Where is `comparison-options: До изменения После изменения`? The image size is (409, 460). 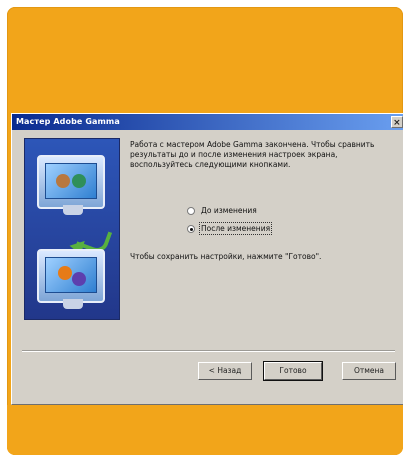
comparison-options: До изменения После изменения is located at coordinates (262, 222).